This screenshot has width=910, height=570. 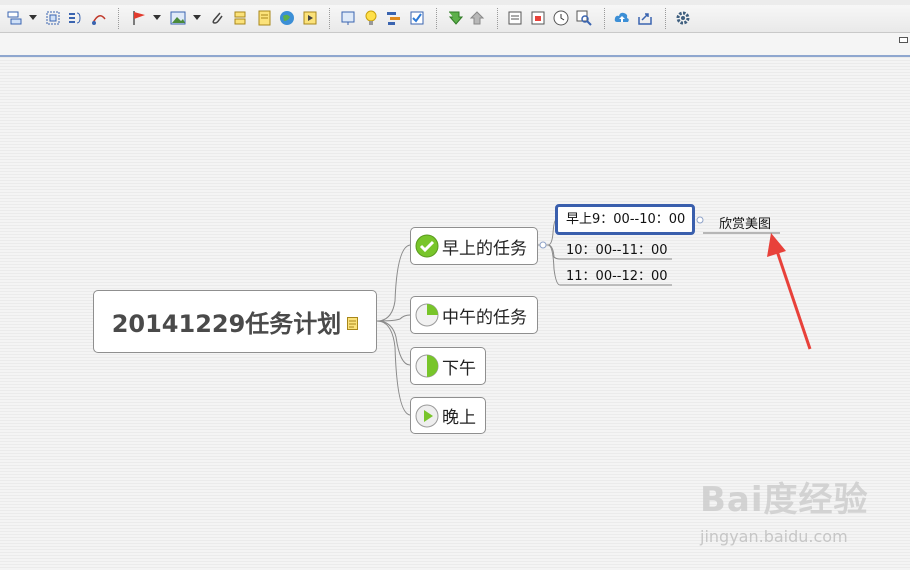 What do you see at coordinates (617, 248) in the screenshot?
I see `subtopic: 10：00--11：00` at bounding box center [617, 248].